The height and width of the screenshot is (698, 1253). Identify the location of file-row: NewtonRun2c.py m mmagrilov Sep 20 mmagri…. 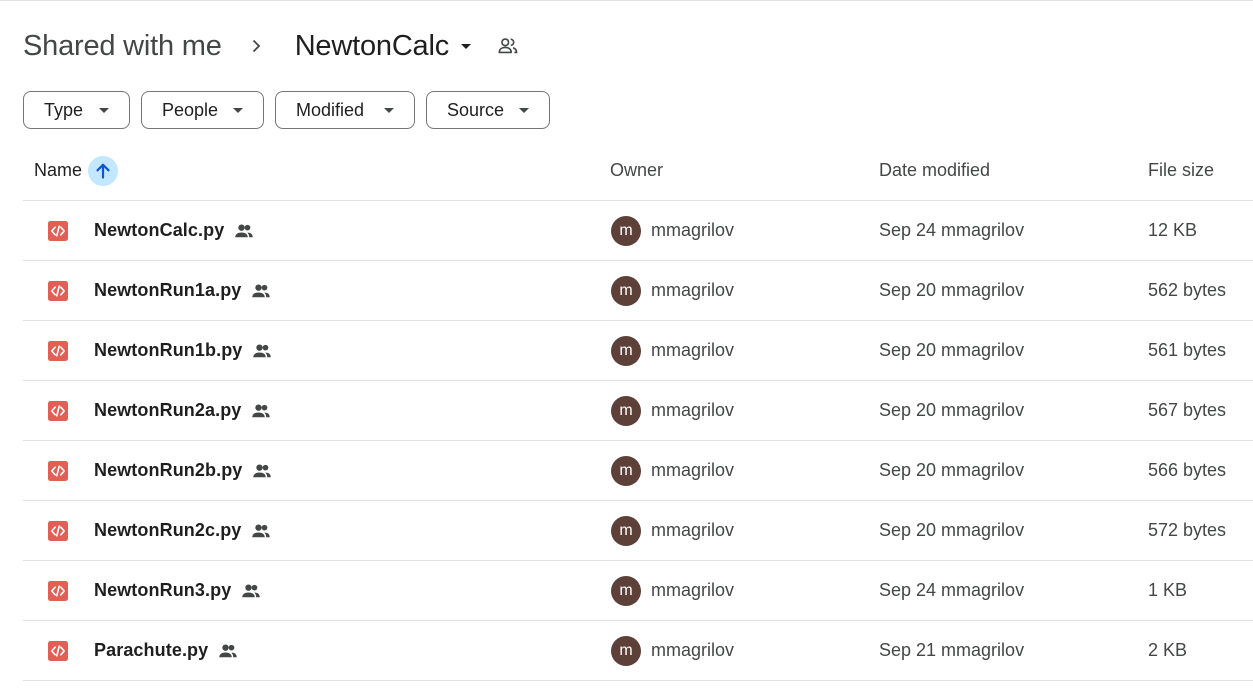
(638, 531).